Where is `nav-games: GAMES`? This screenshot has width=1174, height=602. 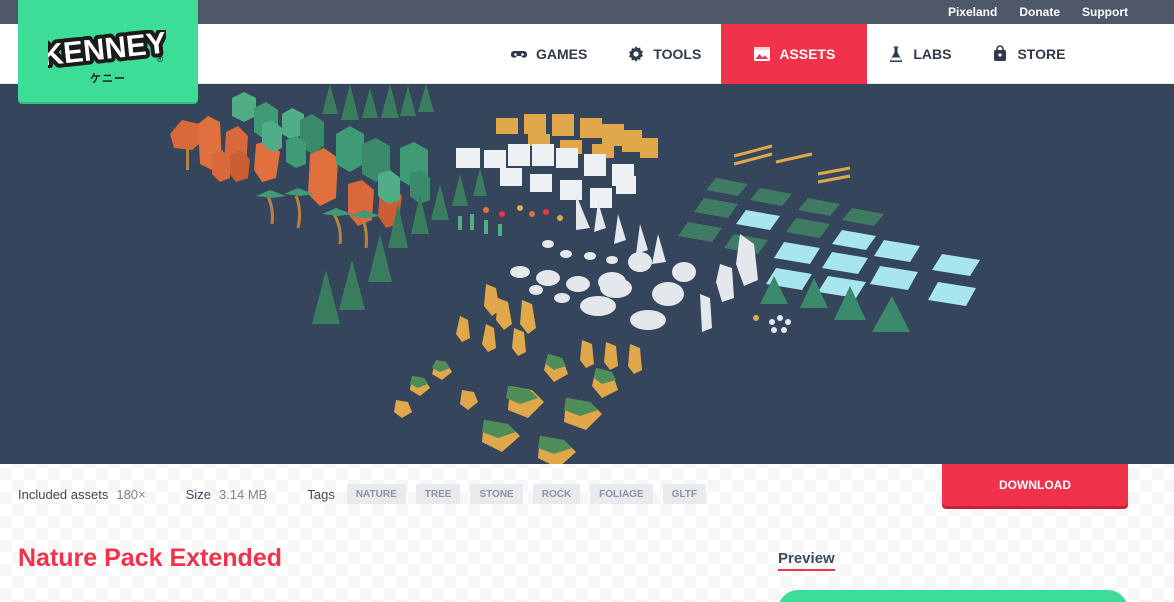
nav-games: GAMES is located at coordinates (548, 54).